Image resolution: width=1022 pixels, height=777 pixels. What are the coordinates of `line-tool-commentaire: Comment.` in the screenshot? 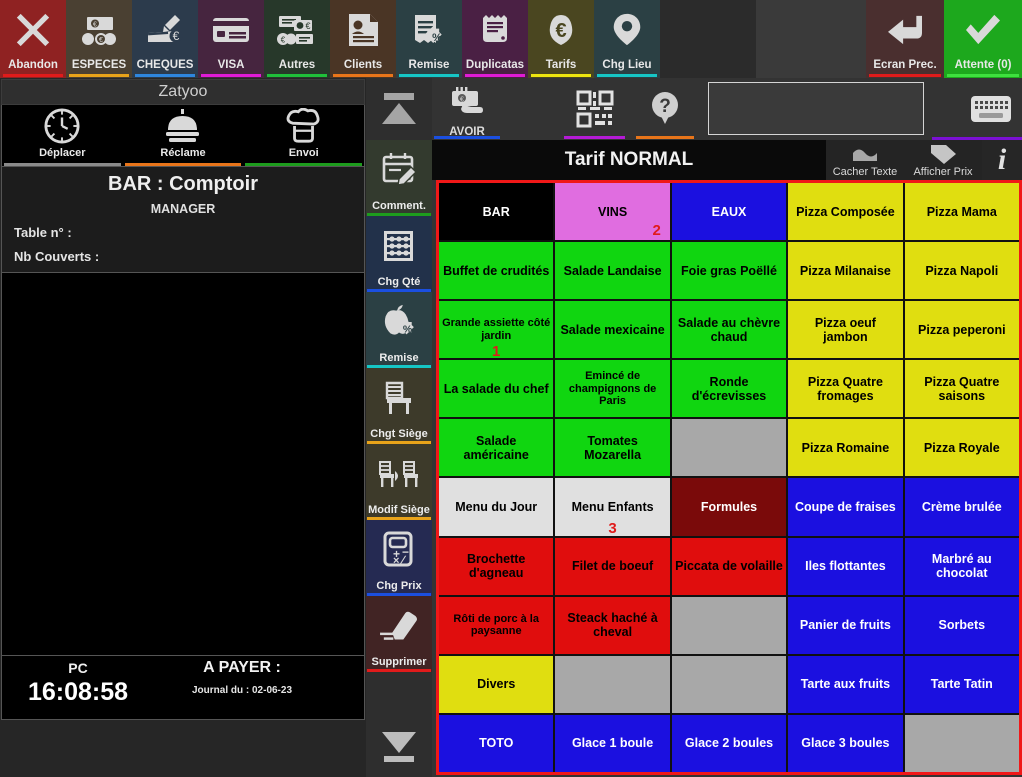 It's located at (399, 178).